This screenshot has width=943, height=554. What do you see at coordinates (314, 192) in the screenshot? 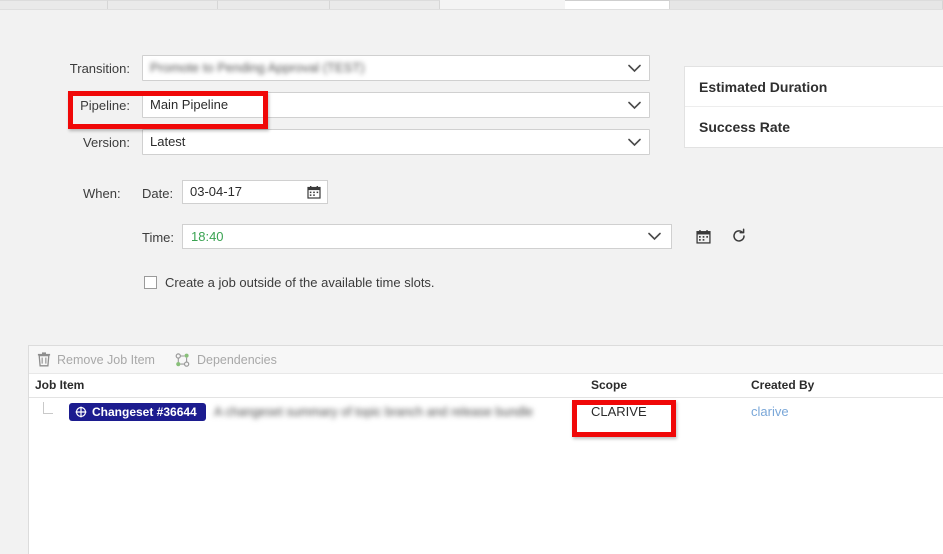
I see `calendar-icon` at bounding box center [314, 192].